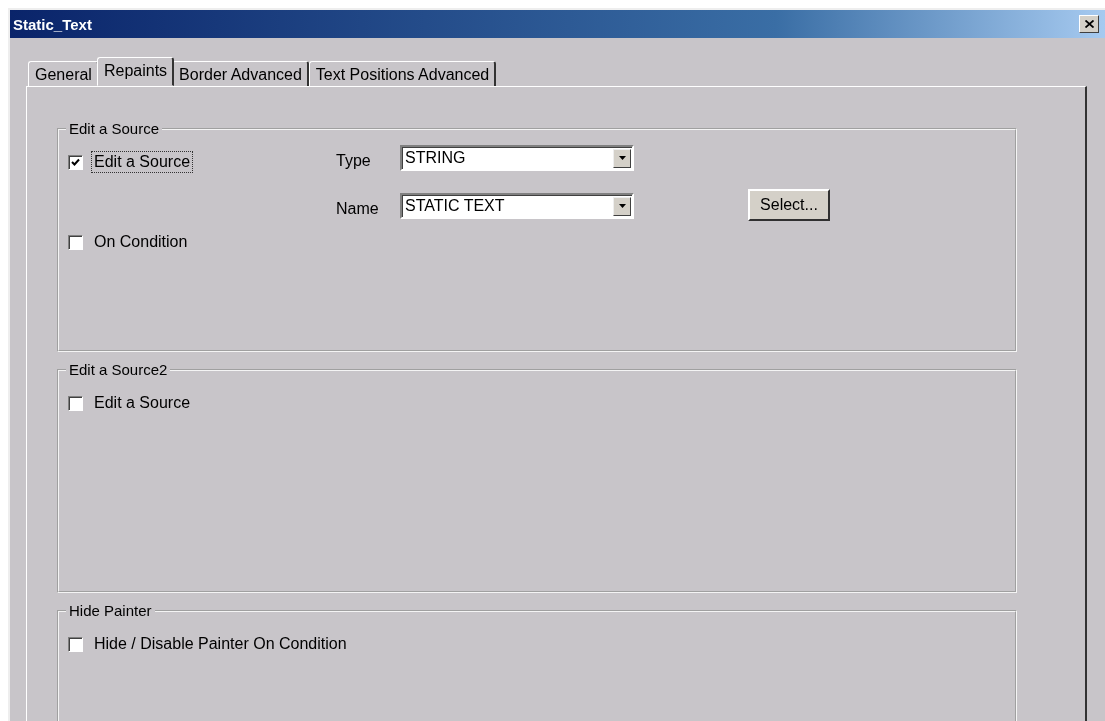 This screenshot has height=721, width=1105. I want to click on checkbox-label: On Condition, so click(141, 242).